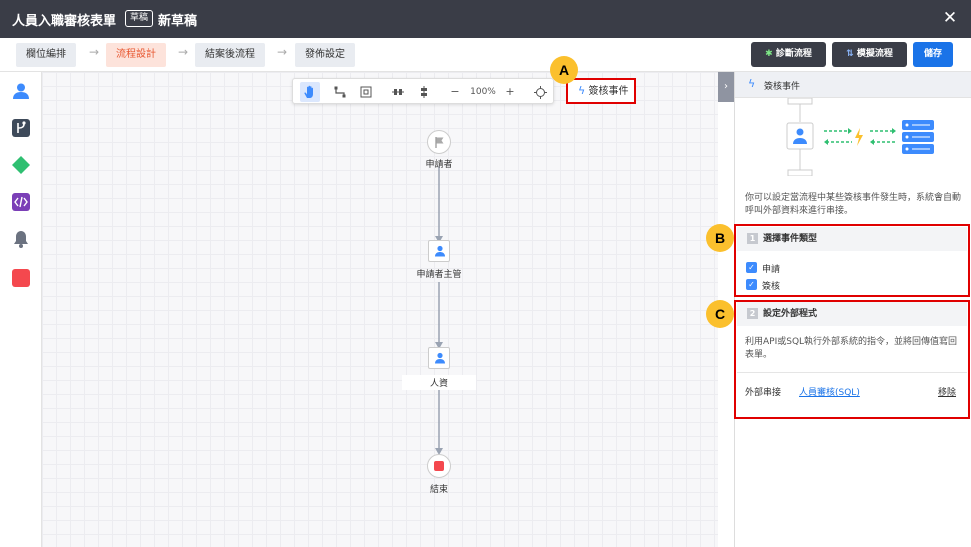 This screenshot has height=547, width=971. Describe the element at coordinates (21, 128) in the screenshot. I see `branch-icon` at that location.